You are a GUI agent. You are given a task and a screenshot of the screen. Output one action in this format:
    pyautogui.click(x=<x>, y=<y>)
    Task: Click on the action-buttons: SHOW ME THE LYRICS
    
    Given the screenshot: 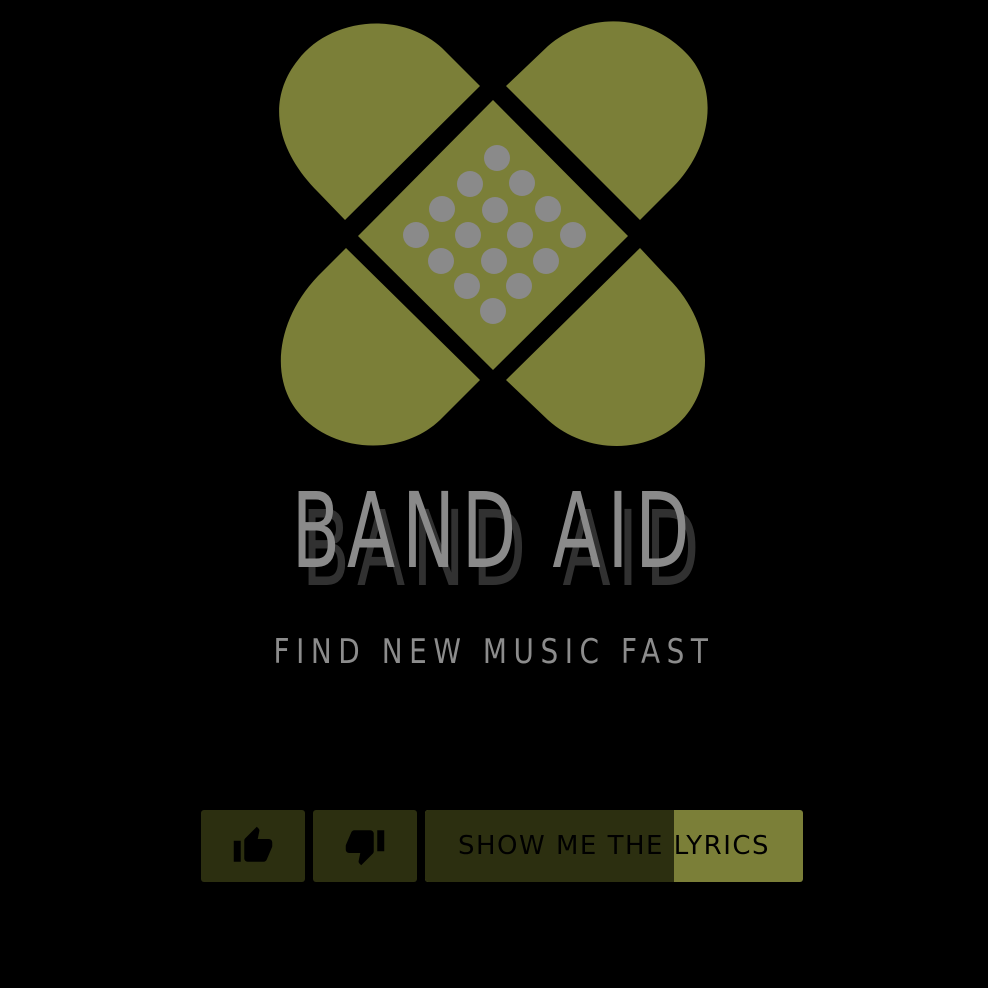 What is the action you would take?
    pyautogui.click(x=502, y=846)
    